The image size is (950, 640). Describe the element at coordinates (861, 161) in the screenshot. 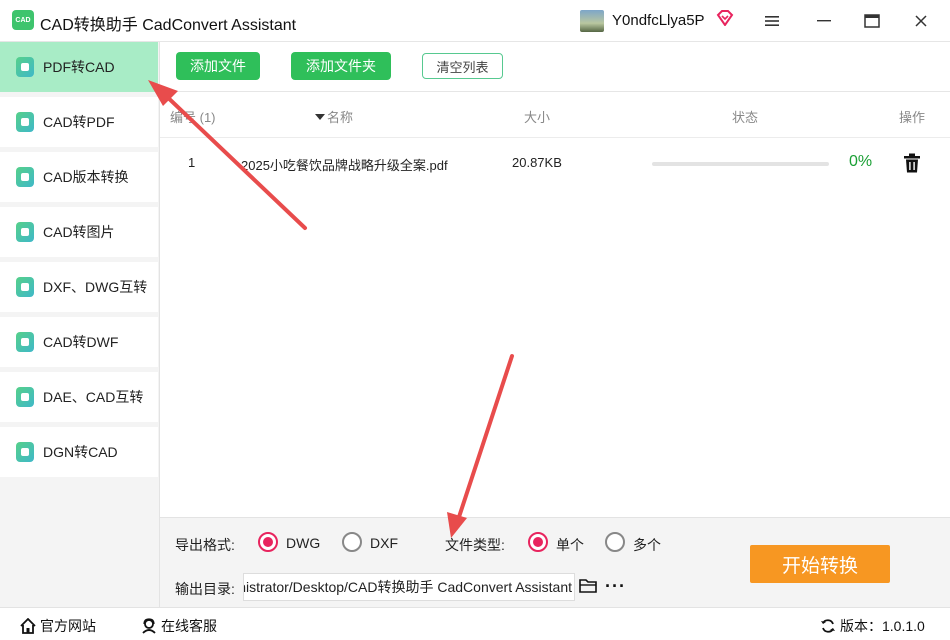

I see `progress-percent: 0%` at that location.